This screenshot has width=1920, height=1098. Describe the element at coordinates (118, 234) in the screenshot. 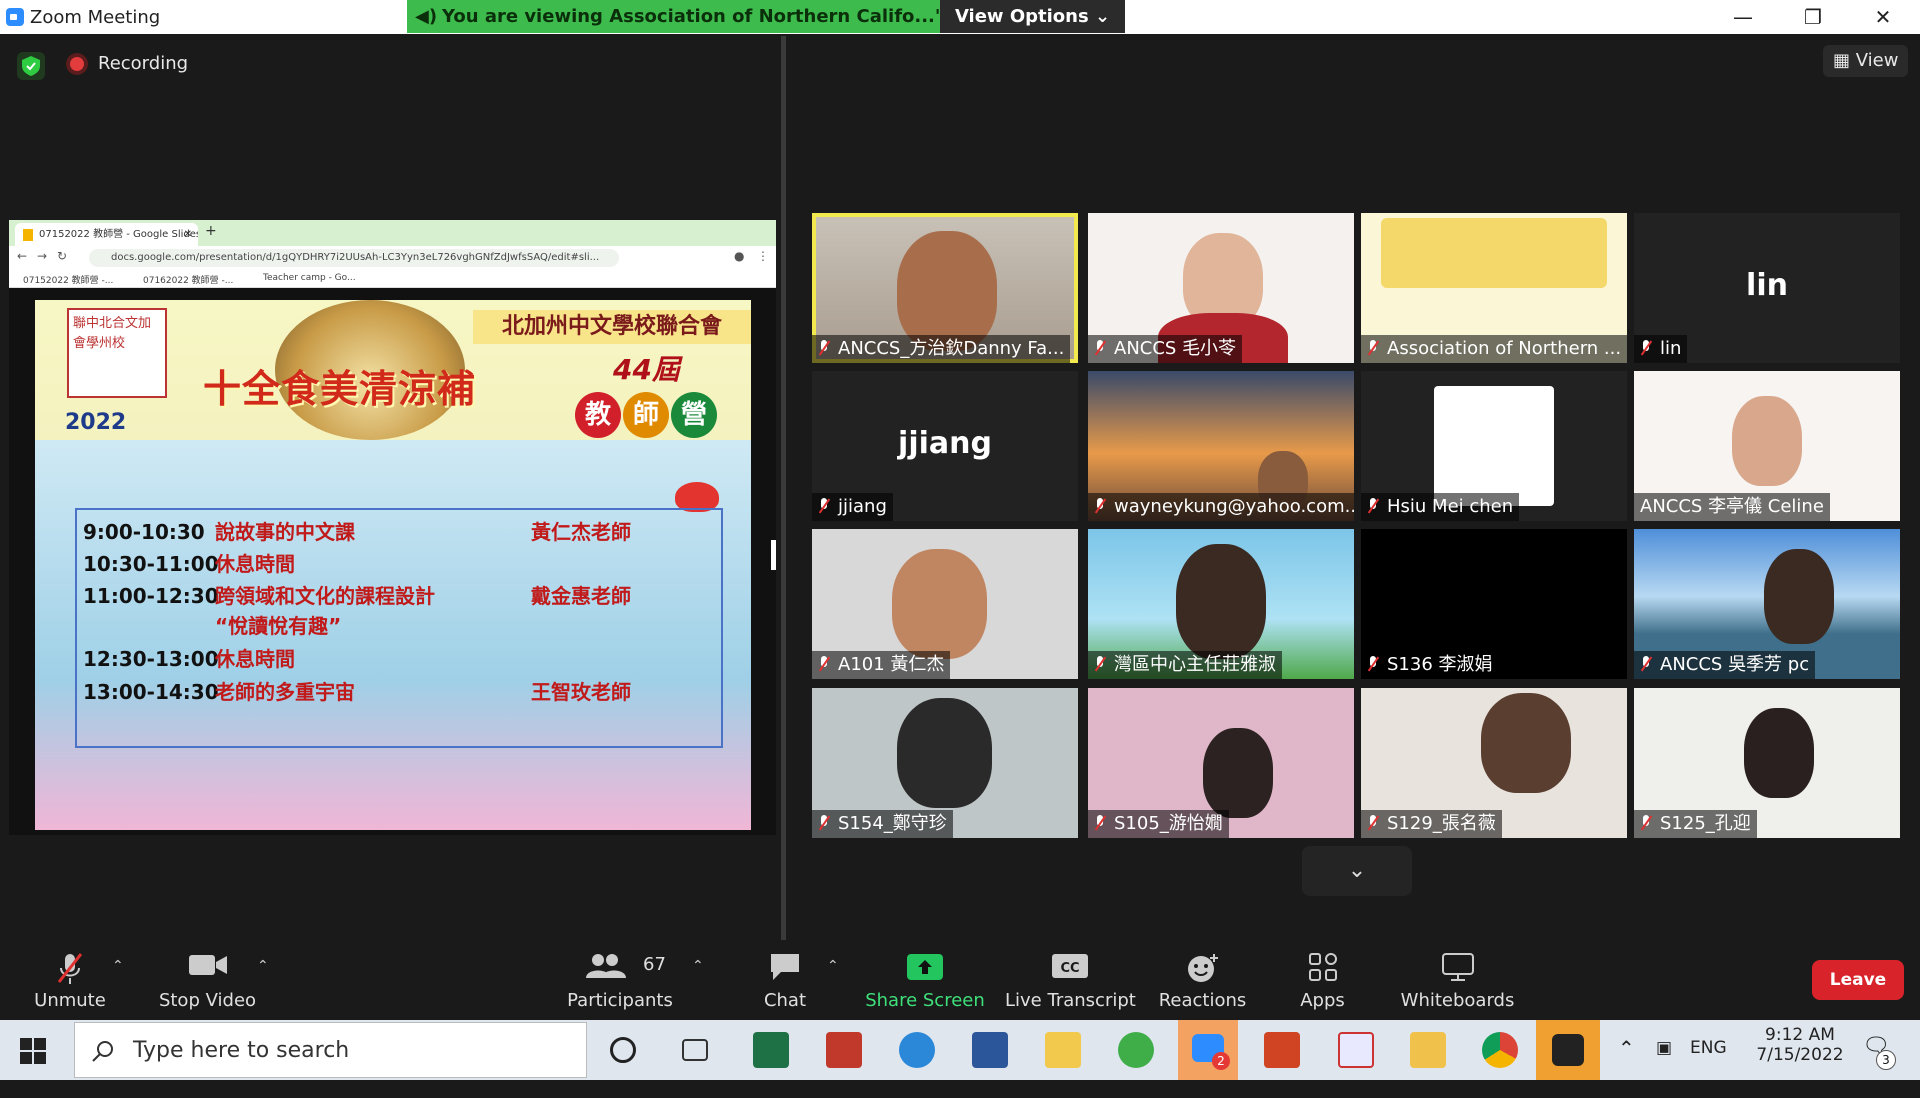

I see `browser-tab-title: 07152022 教師營 - Google Slides` at that location.